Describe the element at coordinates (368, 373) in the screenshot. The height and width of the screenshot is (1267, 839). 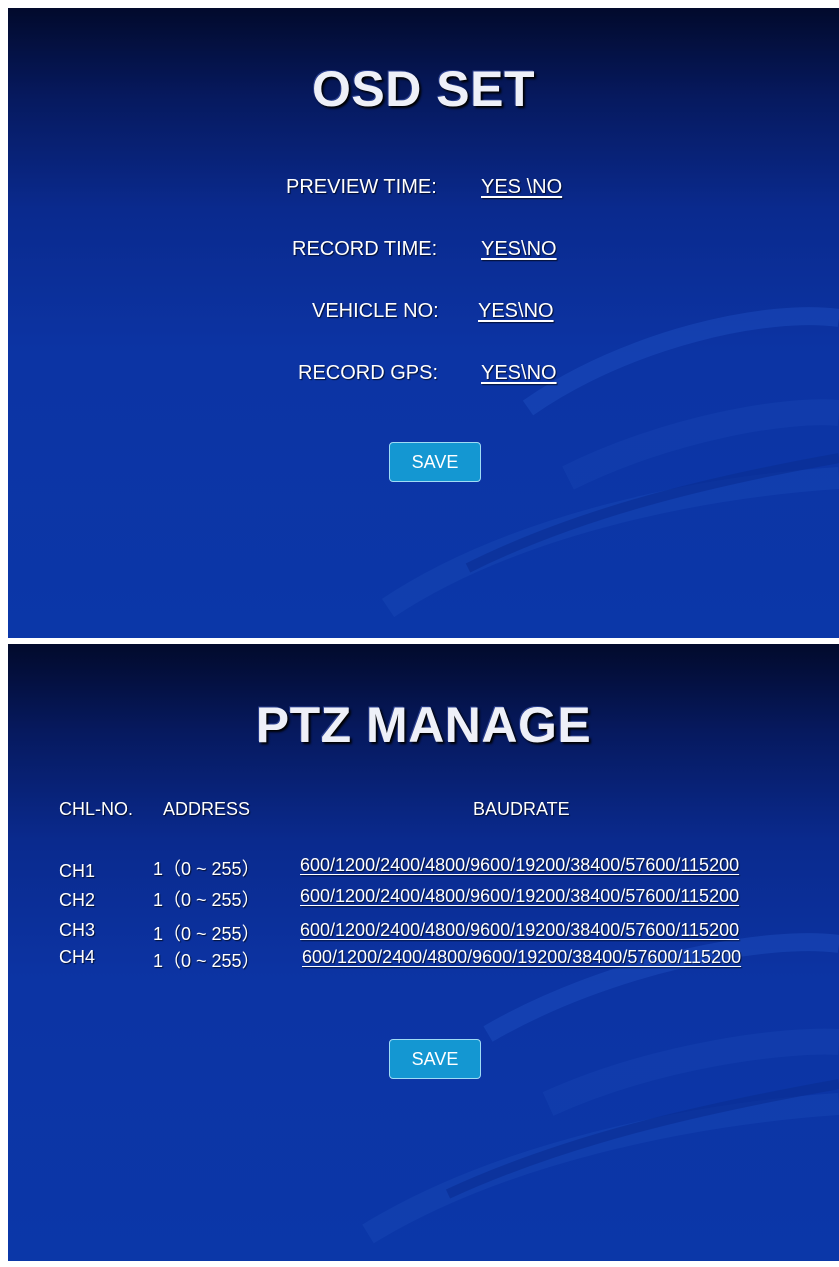
I see `record-gps-label: RECORD GPS:` at that location.